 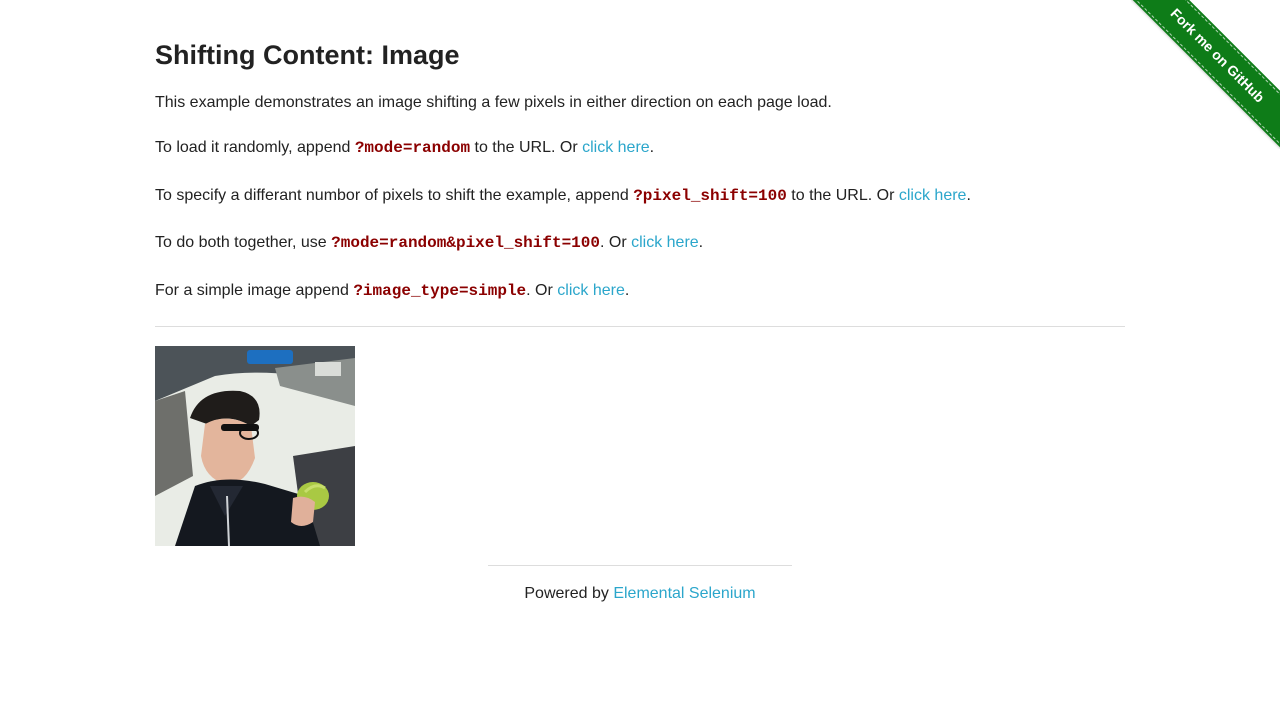 What do you see at coordinates (569, 593) in the screenshot?
I see `footer-prefix: Powered by` at bounding box center [569, 593].